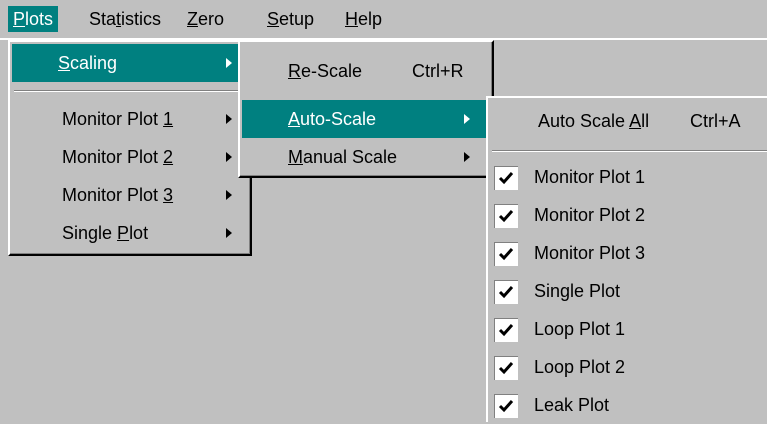  I want to click on menu-item-check-monitor-plot-3: Monitor Plot 3, so click(628, 253).